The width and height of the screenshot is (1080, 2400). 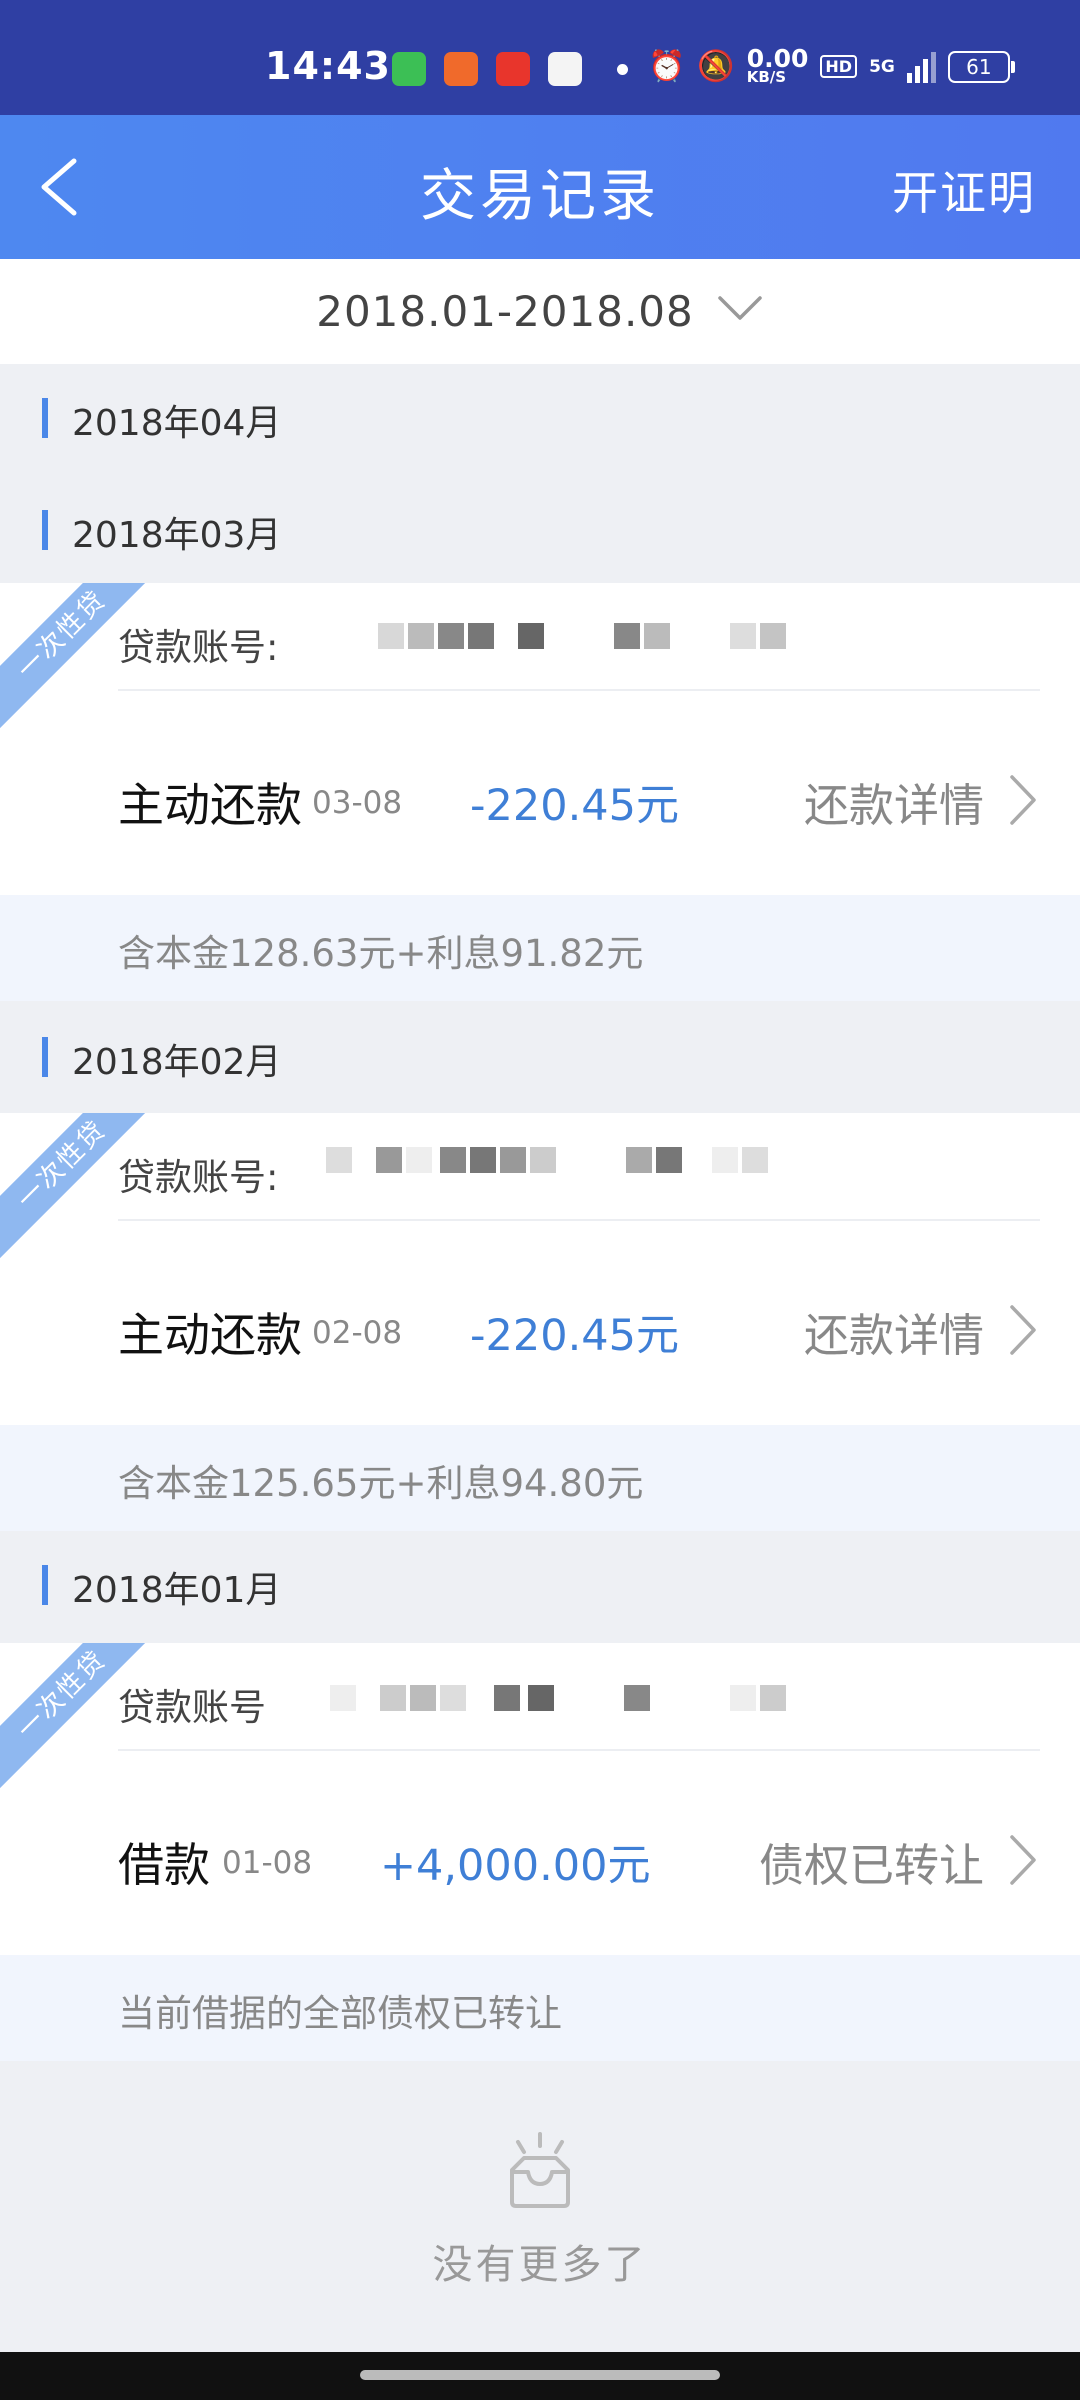 What do you see at coordinates (513, 69) in the screenshot?
I see `video-app-icon` at bounding box center [513, 69].